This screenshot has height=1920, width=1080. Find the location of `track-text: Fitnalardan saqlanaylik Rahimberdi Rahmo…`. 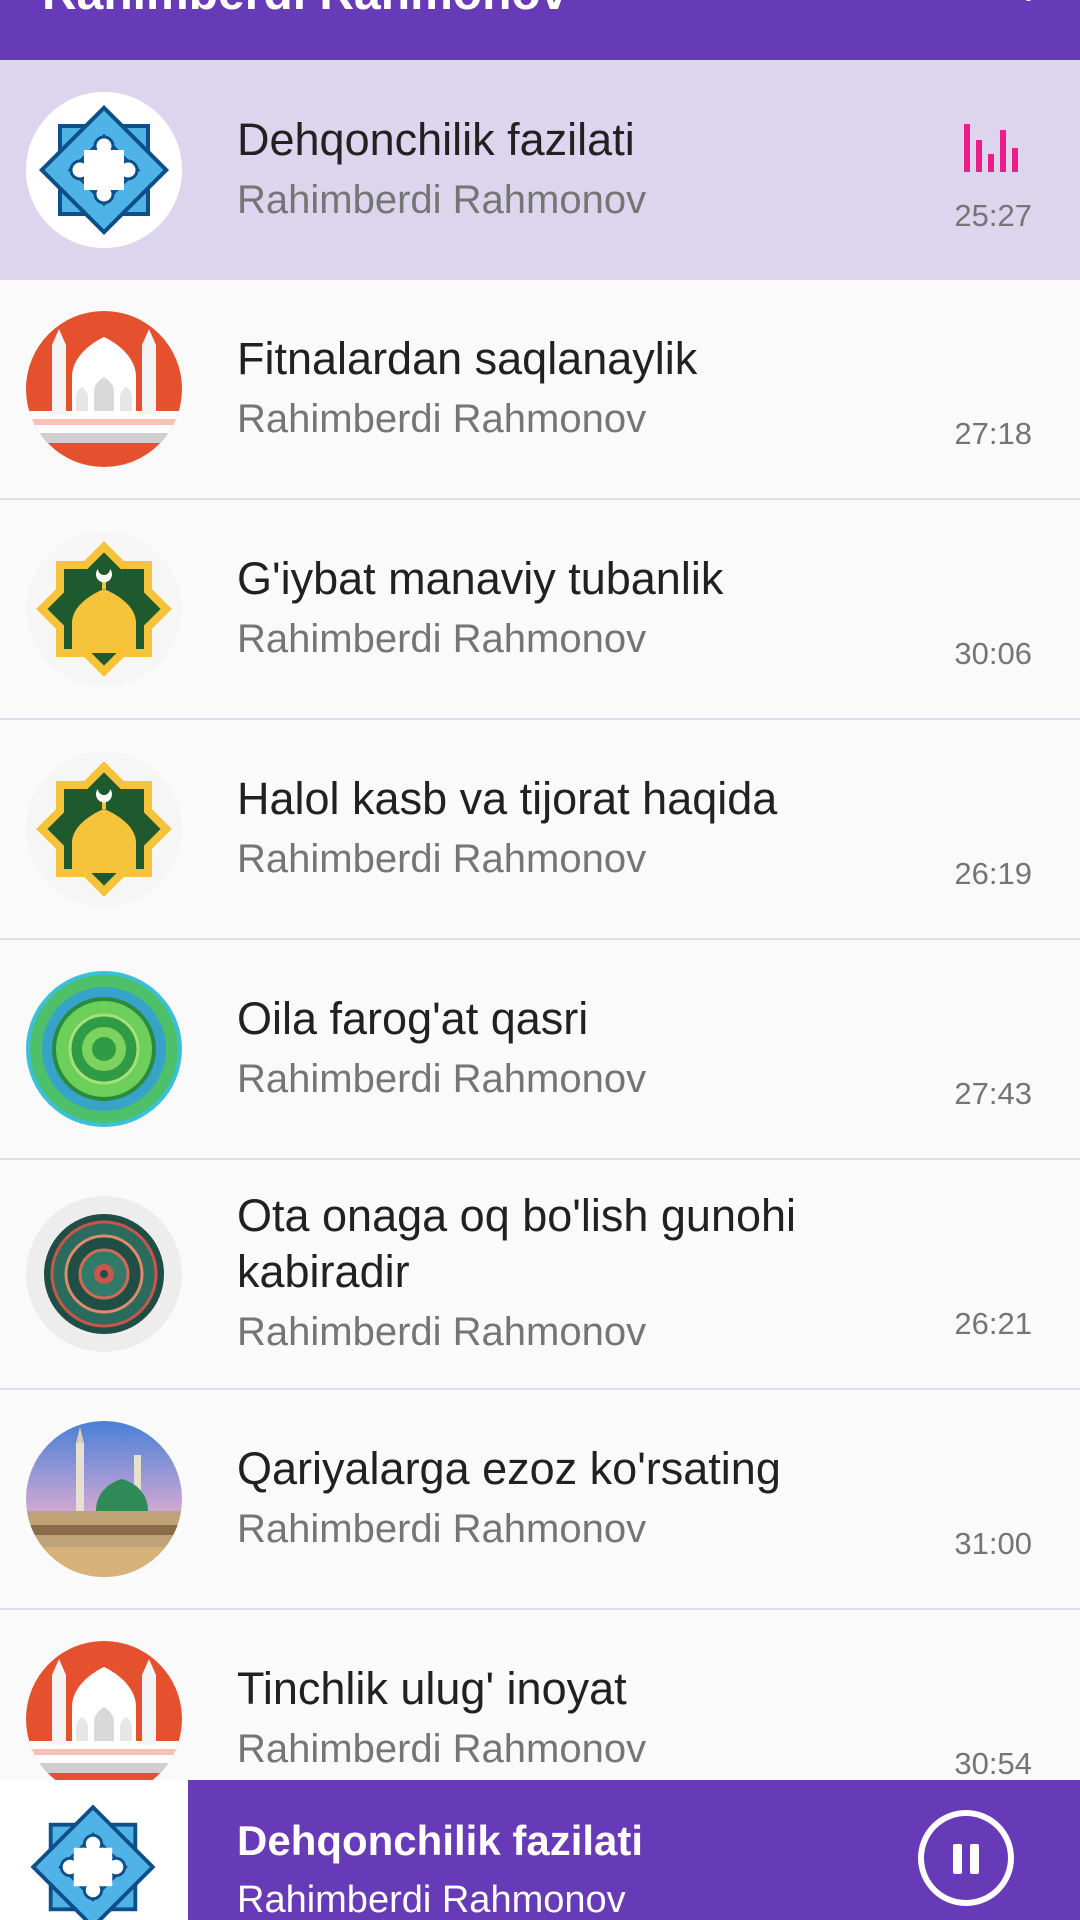

track-text: Fitnalardan saqlanaylik Rahimberdi Rahmo… is located at coordinates (548, 389).